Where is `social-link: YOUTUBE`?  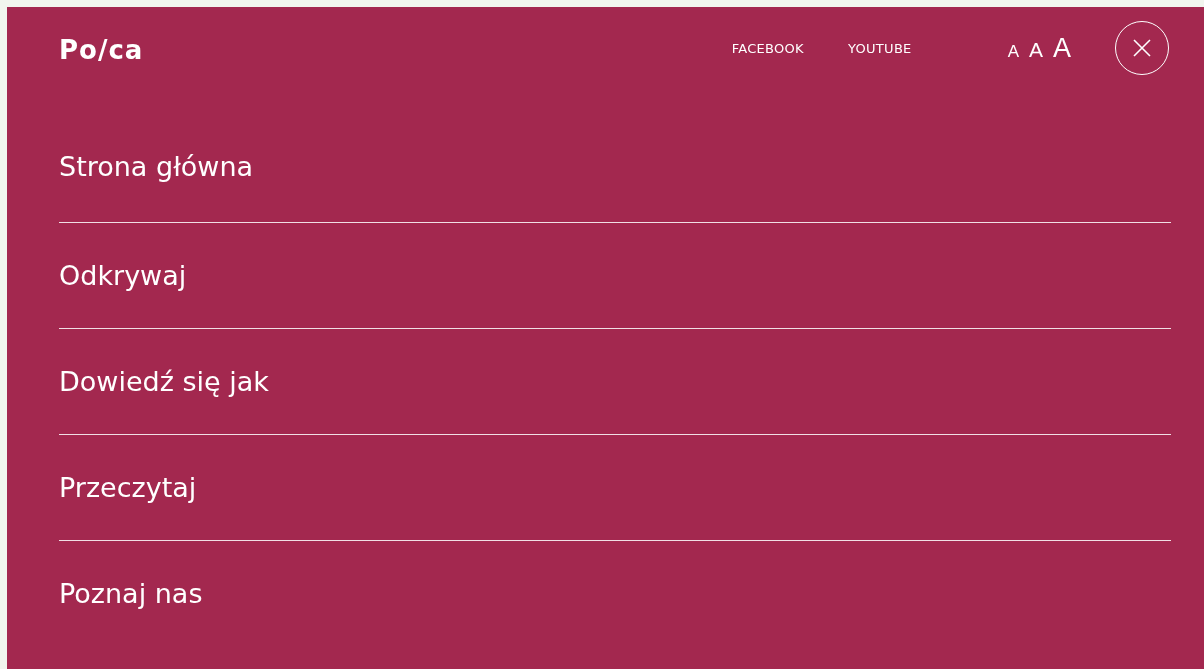
social-link: YOUTUBE is located at coordinates (879, 48).